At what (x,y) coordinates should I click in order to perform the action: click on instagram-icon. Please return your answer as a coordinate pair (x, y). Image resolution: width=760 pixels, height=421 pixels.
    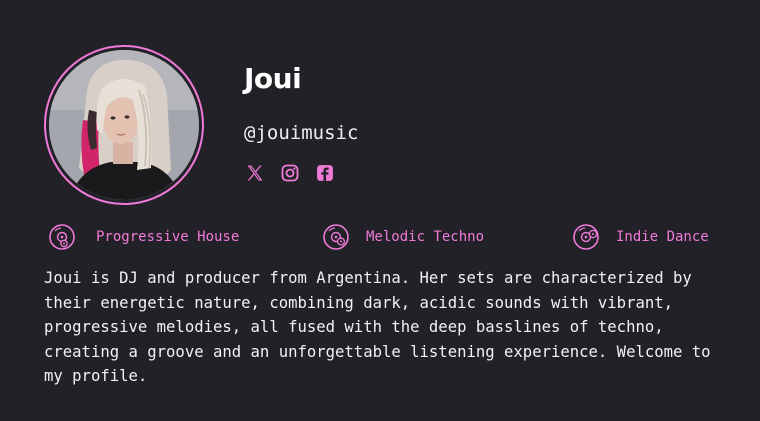
    Looking at the image, I should click on (290, 173).